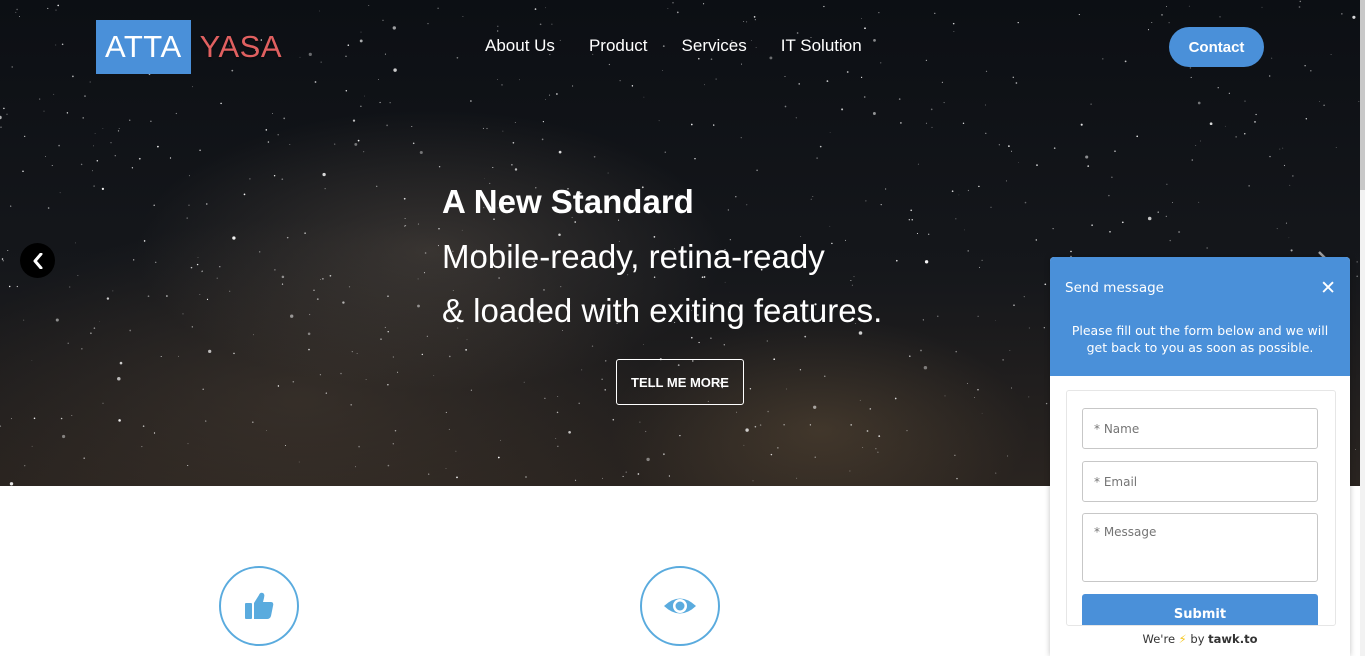 This screenshot has height=656, width=1365. I want to click on name-field, so click(1200, 428).